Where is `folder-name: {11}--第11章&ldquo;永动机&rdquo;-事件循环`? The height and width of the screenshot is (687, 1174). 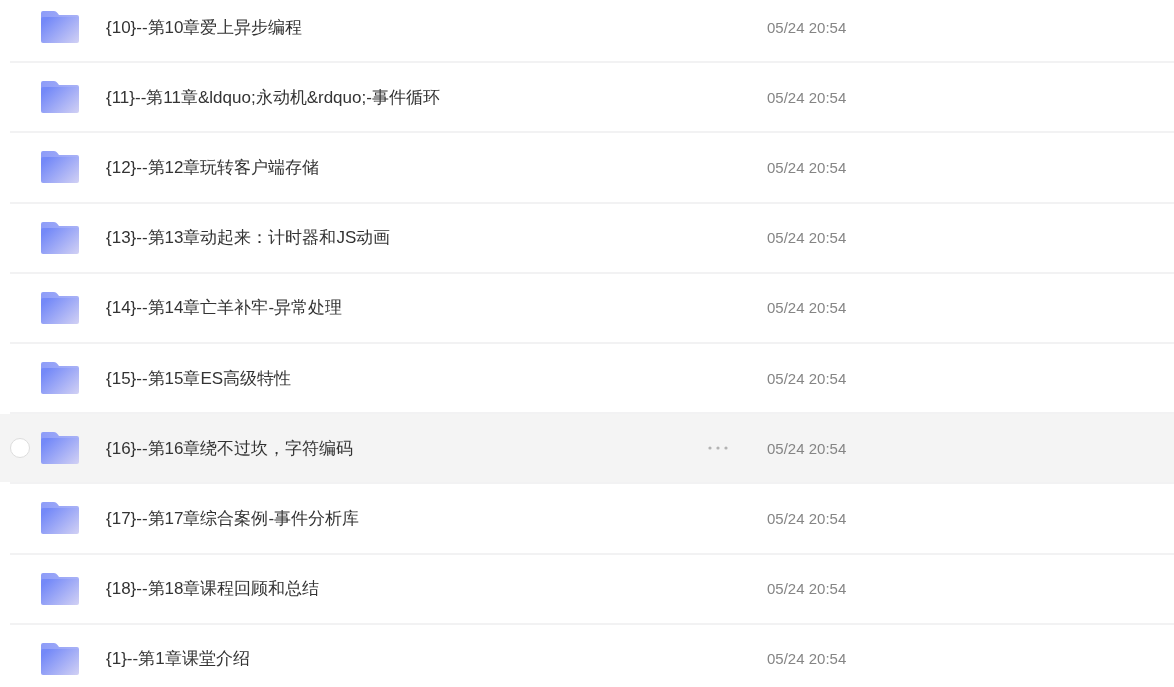
folder-name: {11}--第11章&ldquo;永动机&rdquo;-事件循环 is located at coordinates (406, 97).